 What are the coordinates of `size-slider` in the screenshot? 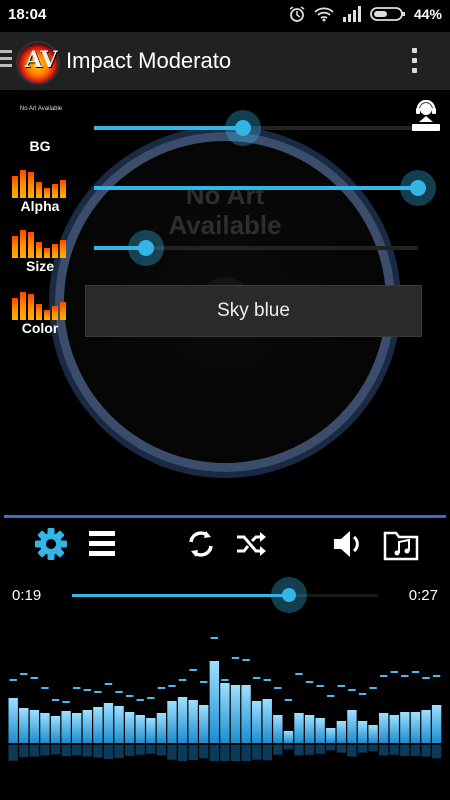 It's located at (256, 248).